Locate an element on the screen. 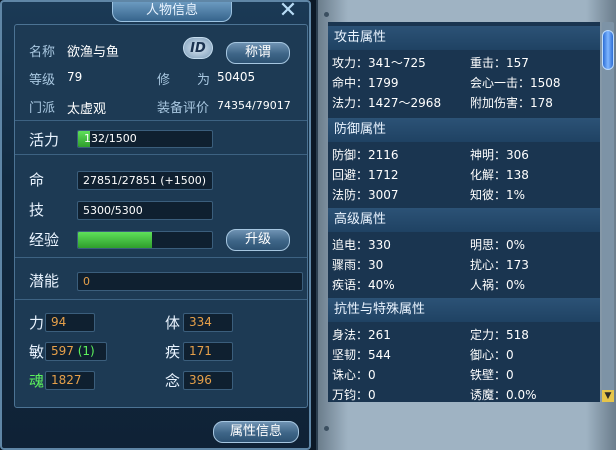 This screenshot has width=616, height=450. resist-row: 万钧：0 诱魔：0.0% is located at coordinates (464, 393).